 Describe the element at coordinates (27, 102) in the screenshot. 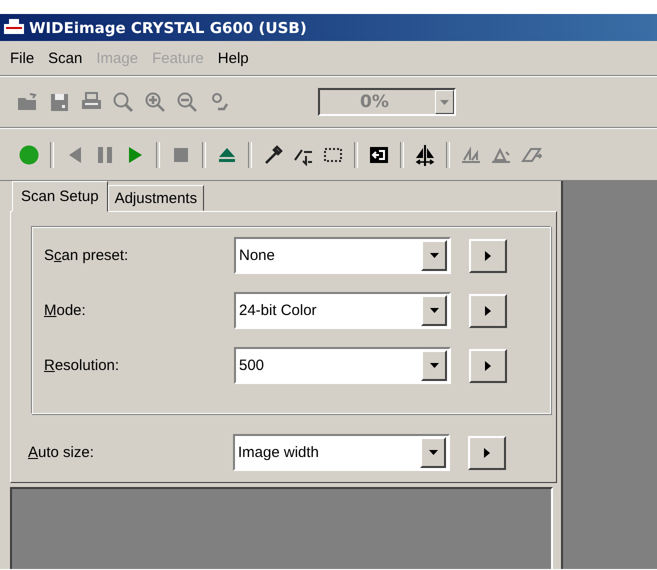

I see `folder-icon` at that location.